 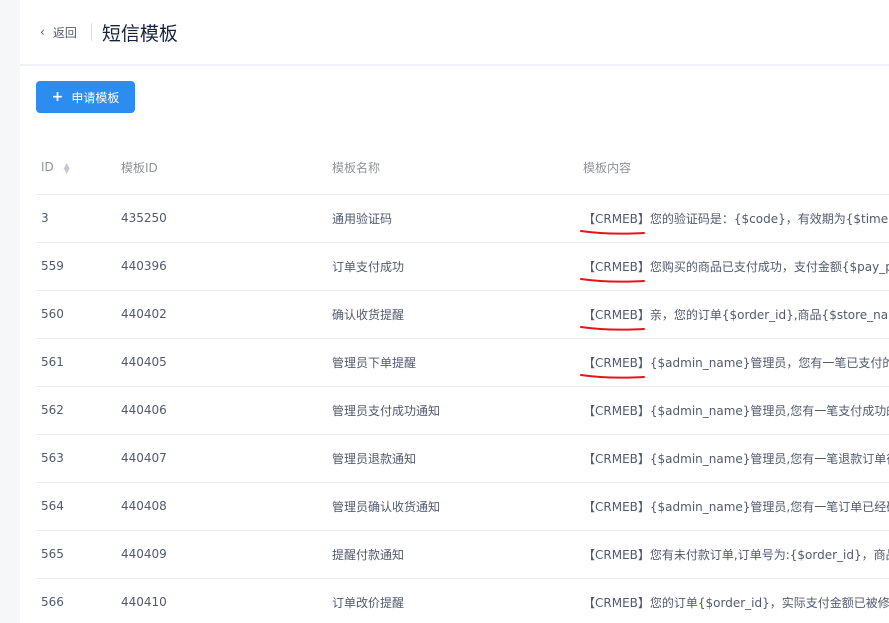 I want to click on cell-template-name: 通用验证码, so click(x=452, y=218).